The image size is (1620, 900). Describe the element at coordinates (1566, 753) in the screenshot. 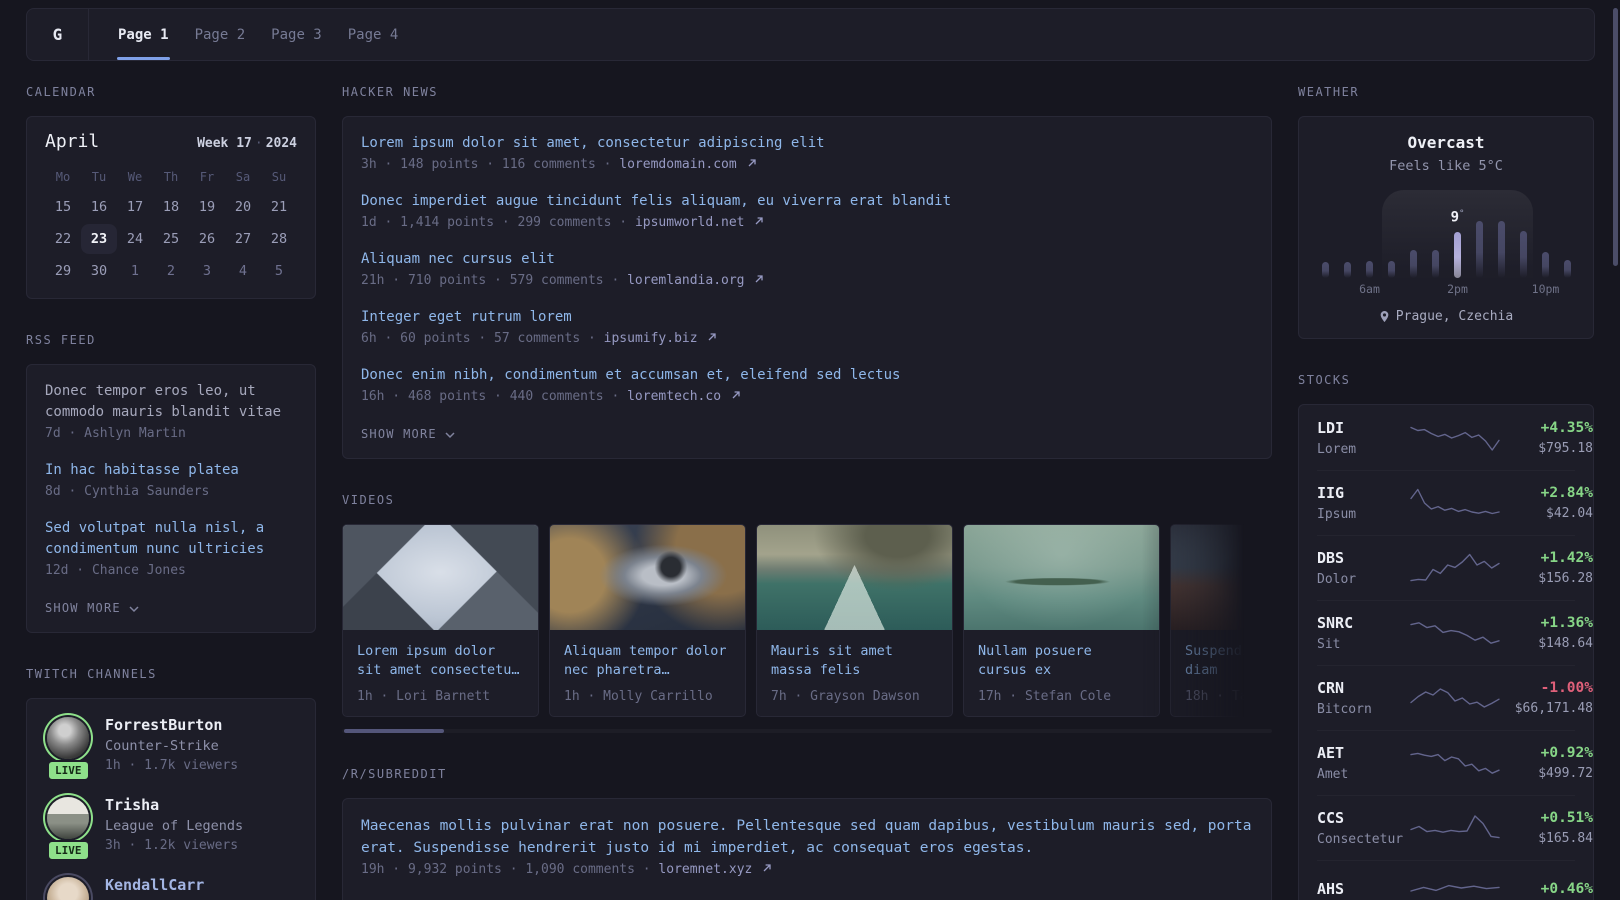

I see `stock-change: +0.92%` at that location.